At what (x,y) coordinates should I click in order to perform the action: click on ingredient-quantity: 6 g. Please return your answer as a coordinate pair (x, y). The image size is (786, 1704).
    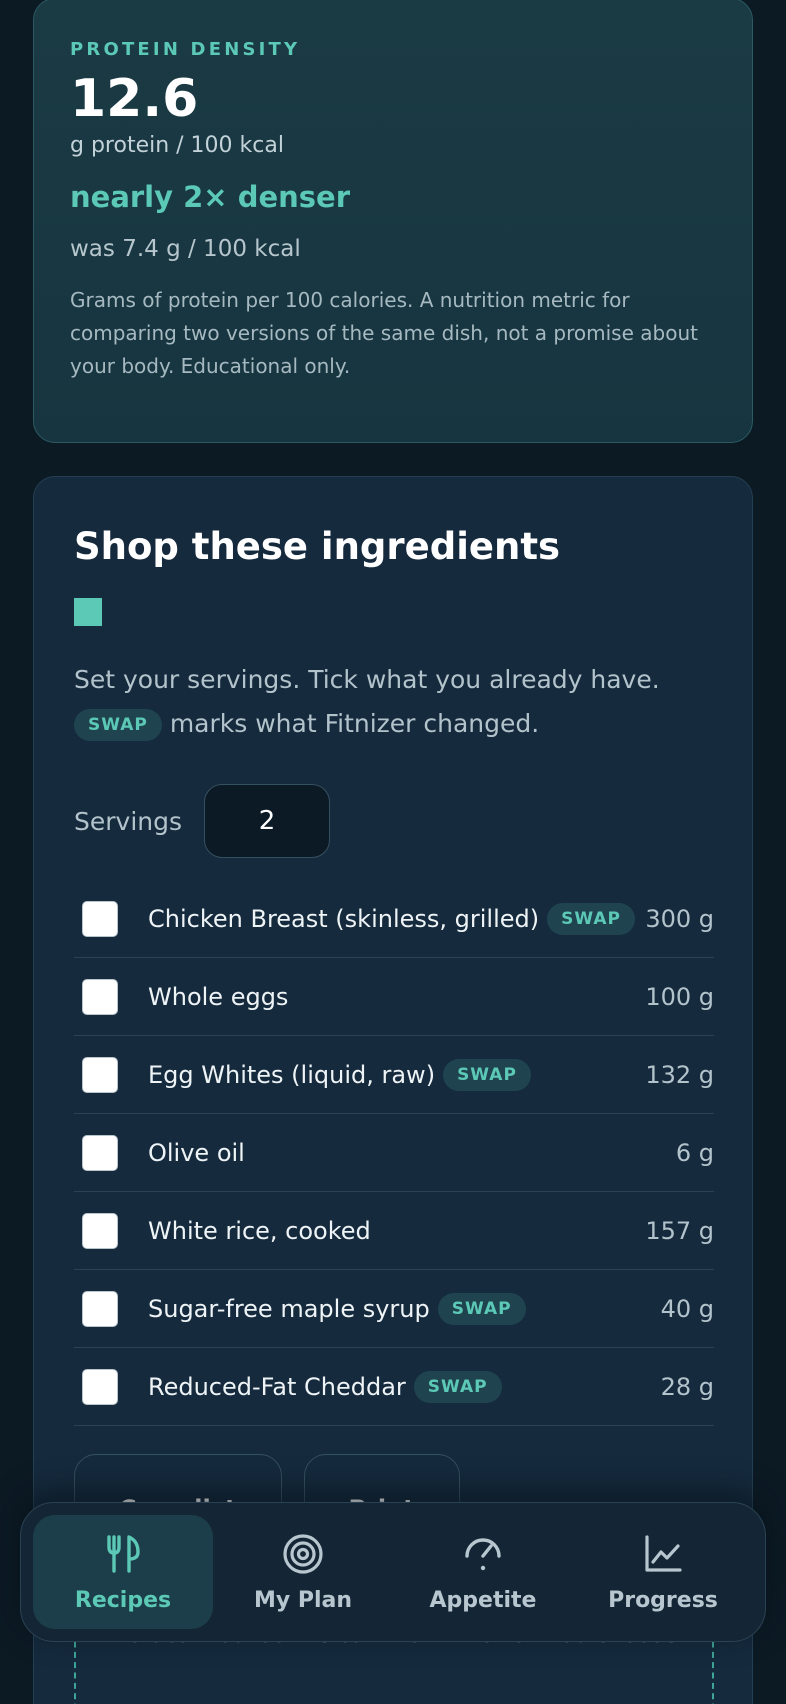
    Looking at the image, I should click on (694, 1152).